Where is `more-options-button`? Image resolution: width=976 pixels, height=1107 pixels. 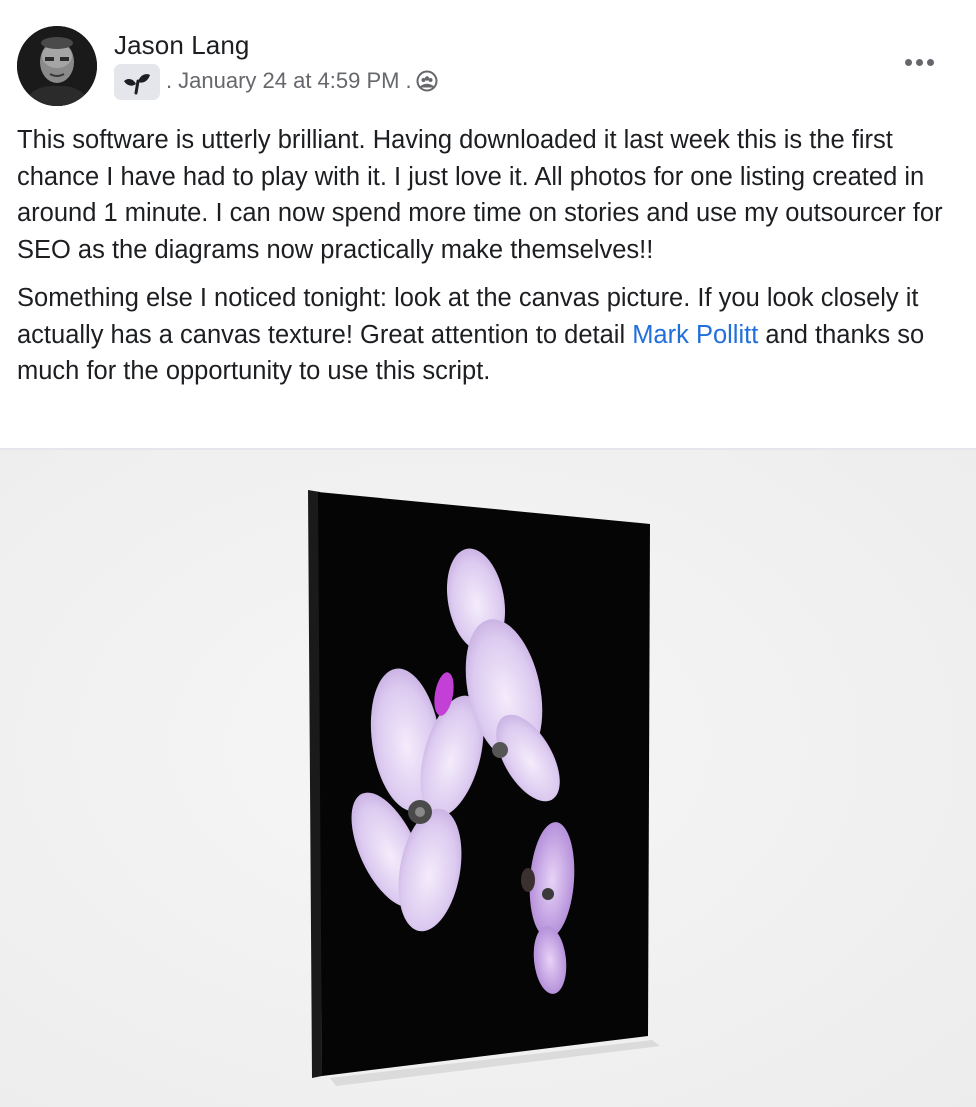
more-options-button is located at coordinates (919, 62).